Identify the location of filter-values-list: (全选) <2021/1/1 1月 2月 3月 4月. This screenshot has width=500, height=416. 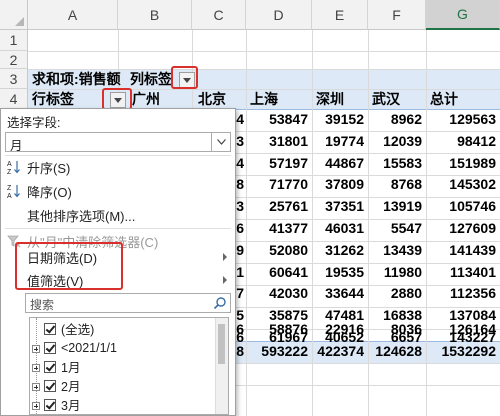
(129, 366).